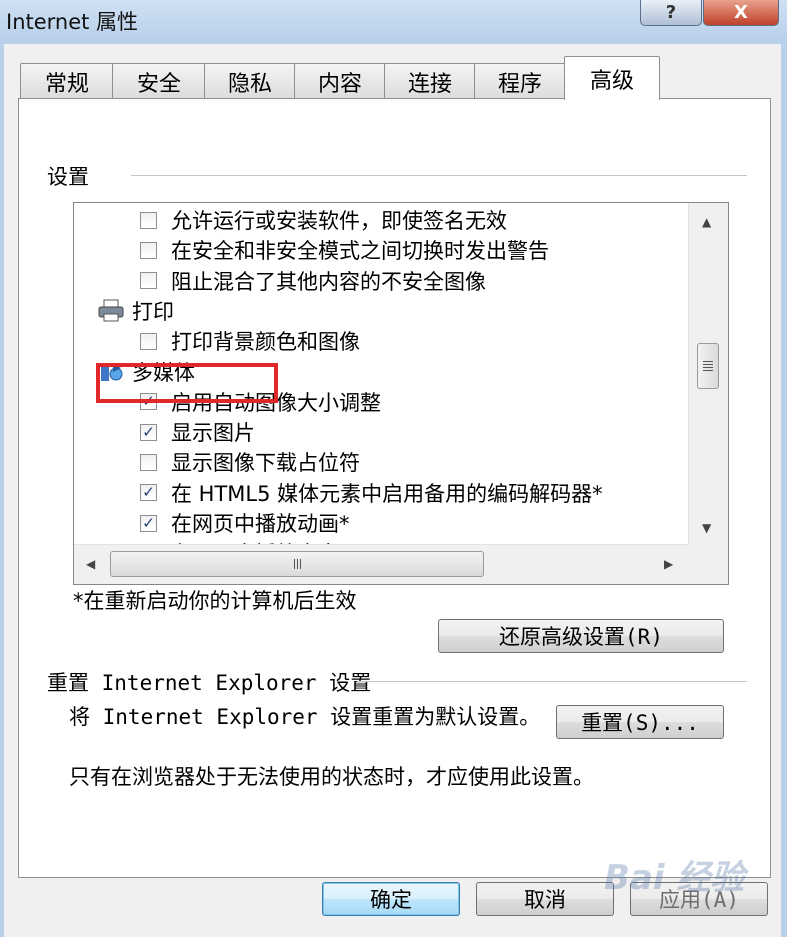 This screenshot has width=787, height=937. Describe the element at coordinates (328, 281) in the screenshot. I see `settings-item-label: 阻止混合了其他内容的不安全图像` at that location.